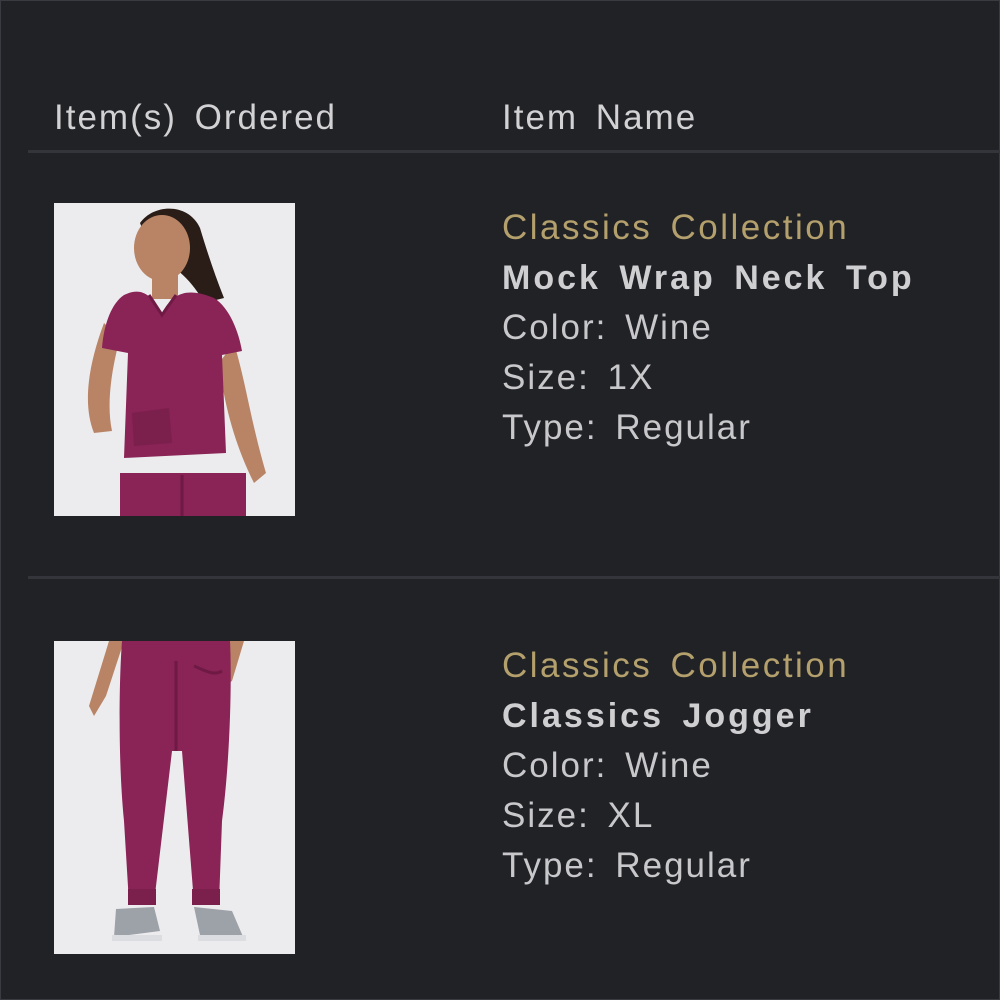 Image resolution: width=1000 pixels, height=1000 pixels. I want to click on product-name: Classics Jogger, so click(675, 716).